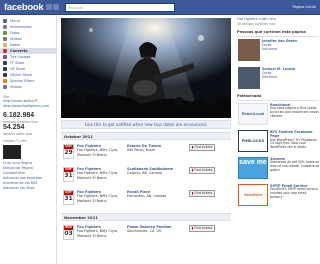  Describe the element at coordinates (49, 7) in the screenshot. I see `friend-requests-icon` at that location.